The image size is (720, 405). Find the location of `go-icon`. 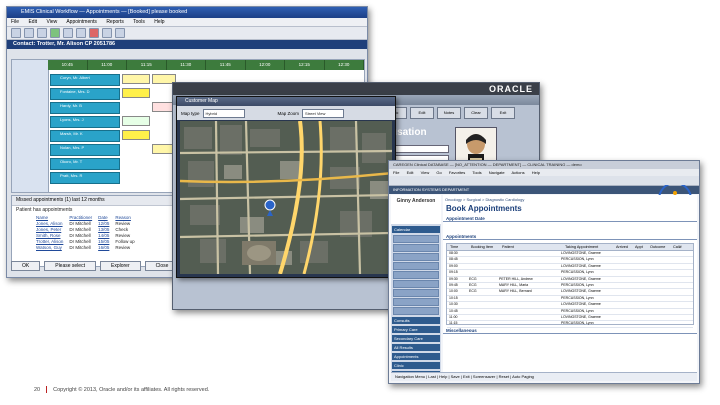

go-icon is located at coordinates (55, 33).